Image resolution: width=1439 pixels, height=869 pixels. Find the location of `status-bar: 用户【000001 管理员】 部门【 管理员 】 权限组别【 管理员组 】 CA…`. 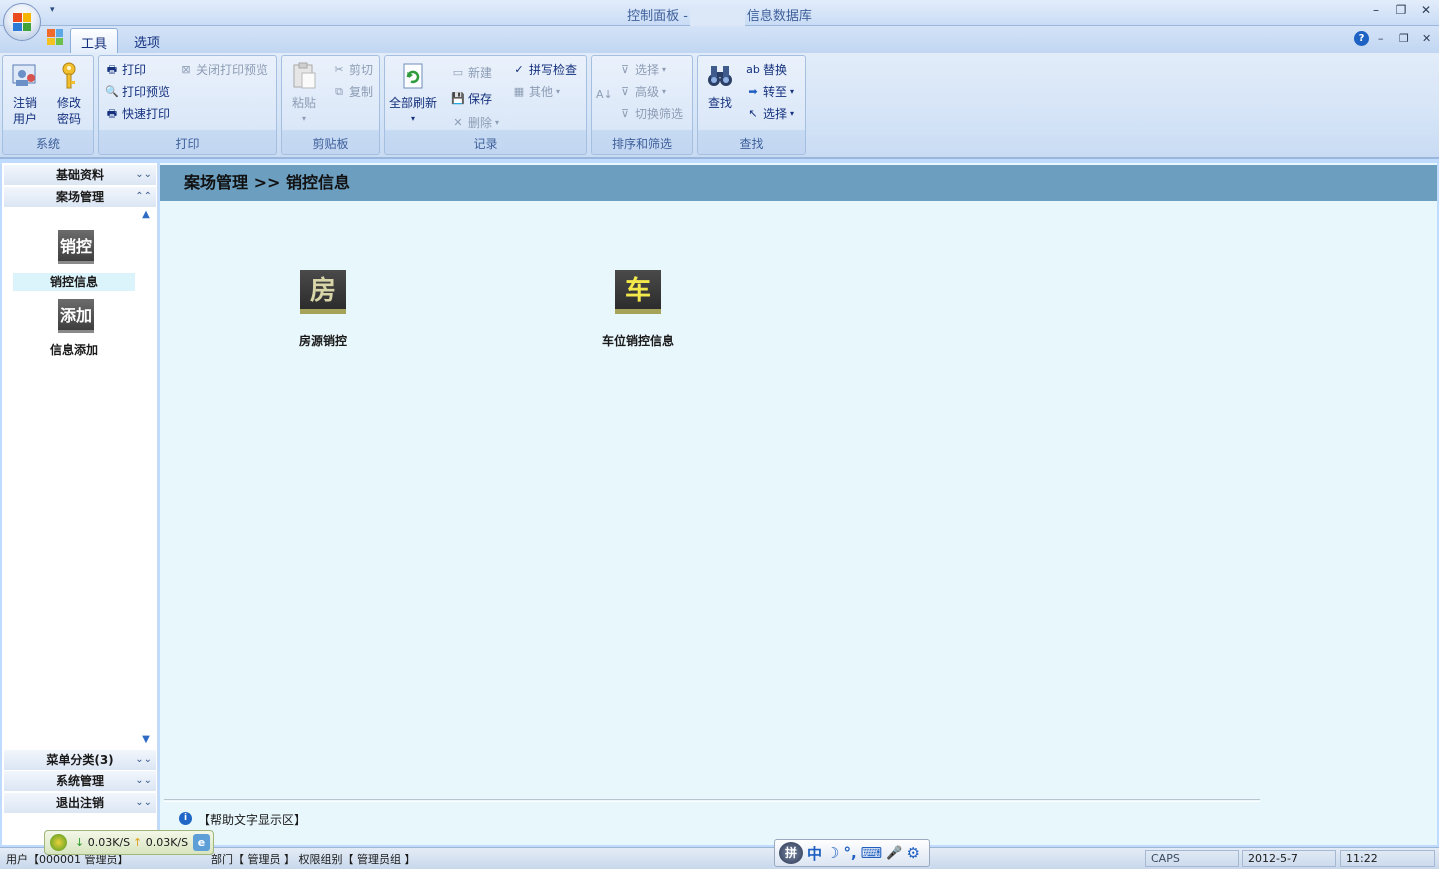

status-bar: 用户【000001 管理员】 部门【 管理员 】 权限组别【 管理员组 】 CA… is located at coordinates (719, 858).